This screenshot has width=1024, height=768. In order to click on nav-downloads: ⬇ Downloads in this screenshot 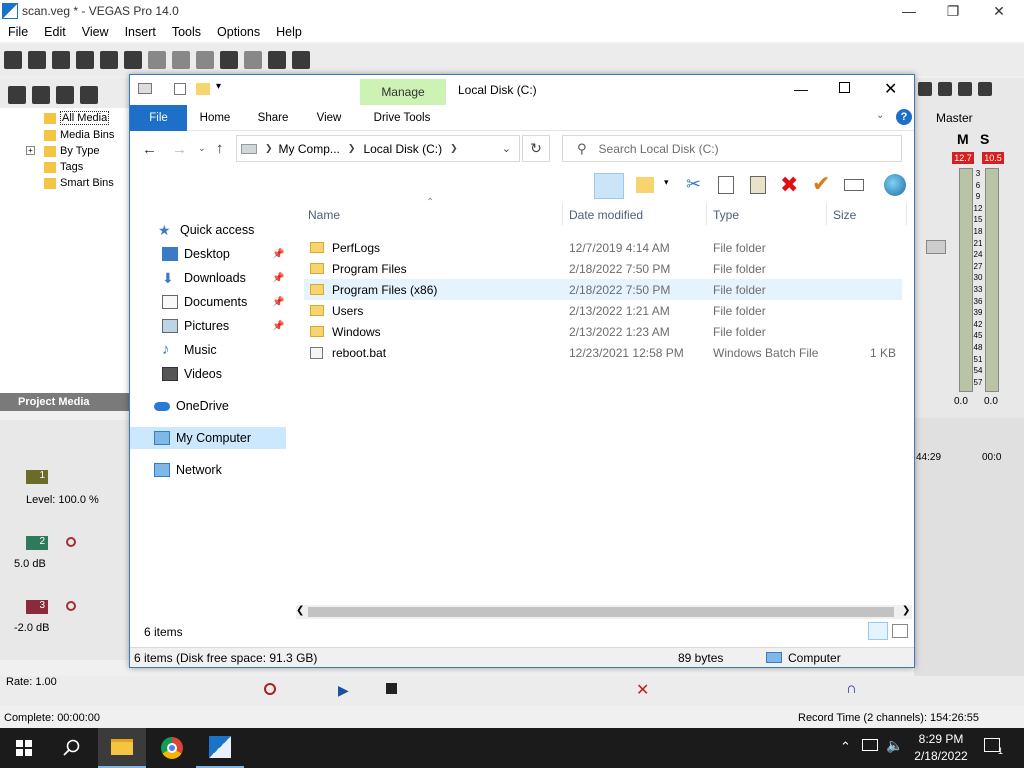, I will do `click(204, 278)`.